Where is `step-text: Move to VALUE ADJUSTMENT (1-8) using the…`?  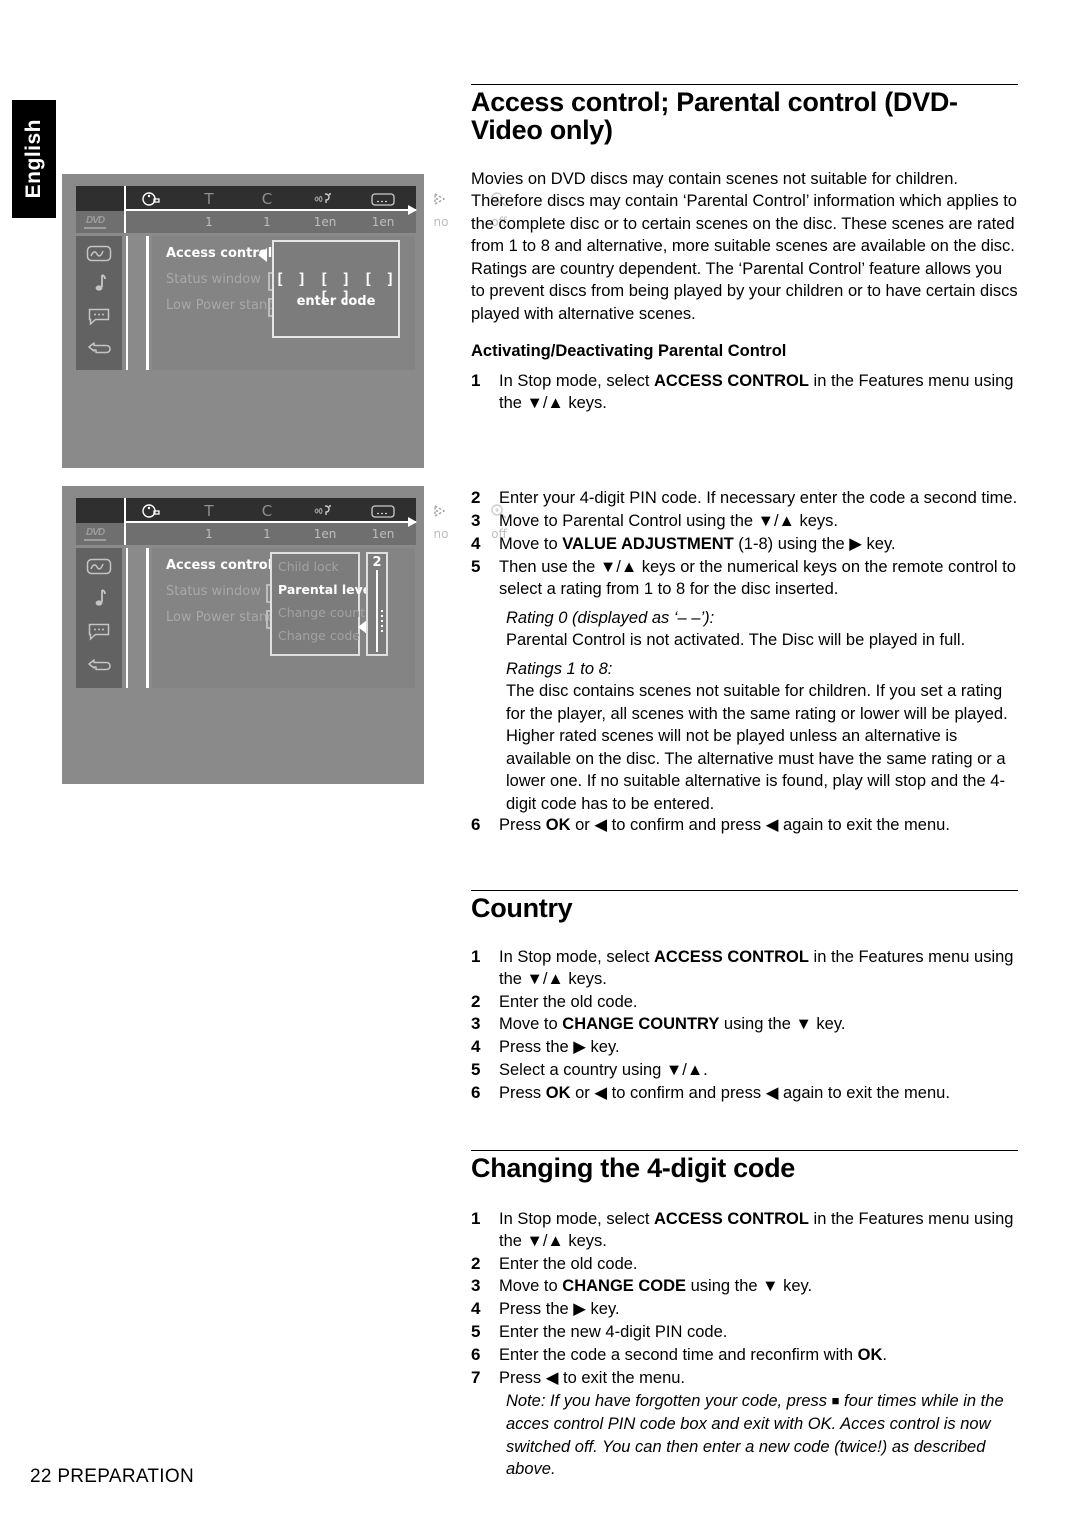 step-text: Move to VALUE ADJUSTMENT (1-8) using the… is located at coordinates (758, 544).